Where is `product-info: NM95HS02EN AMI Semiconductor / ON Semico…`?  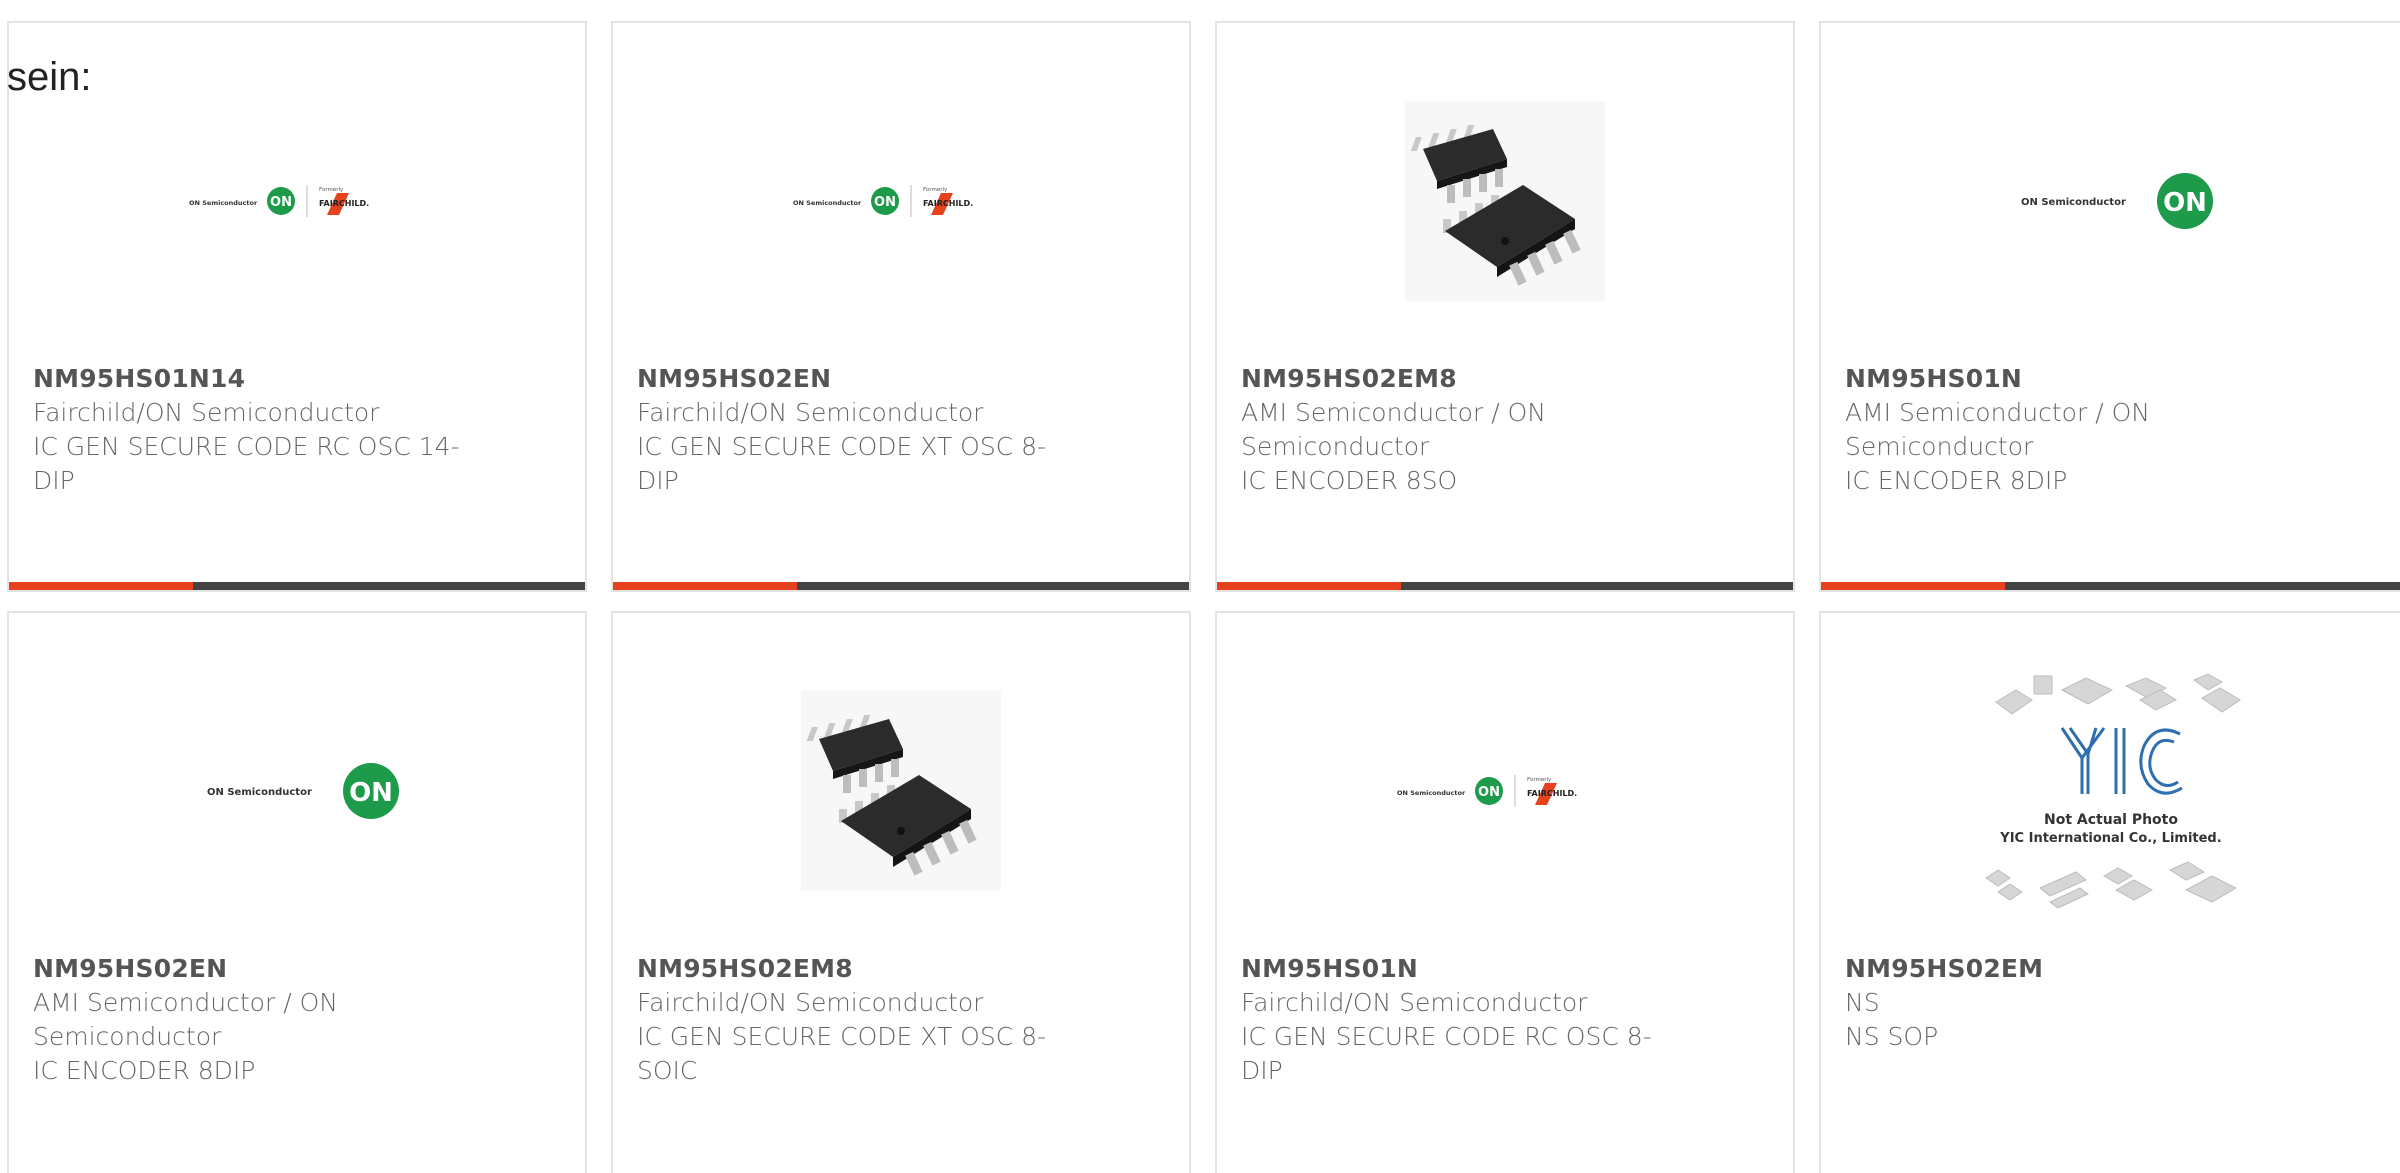 product-info: NM95HS02EN AMI Semiconductor / ON Semico… is located at coordinates (254, 1020).